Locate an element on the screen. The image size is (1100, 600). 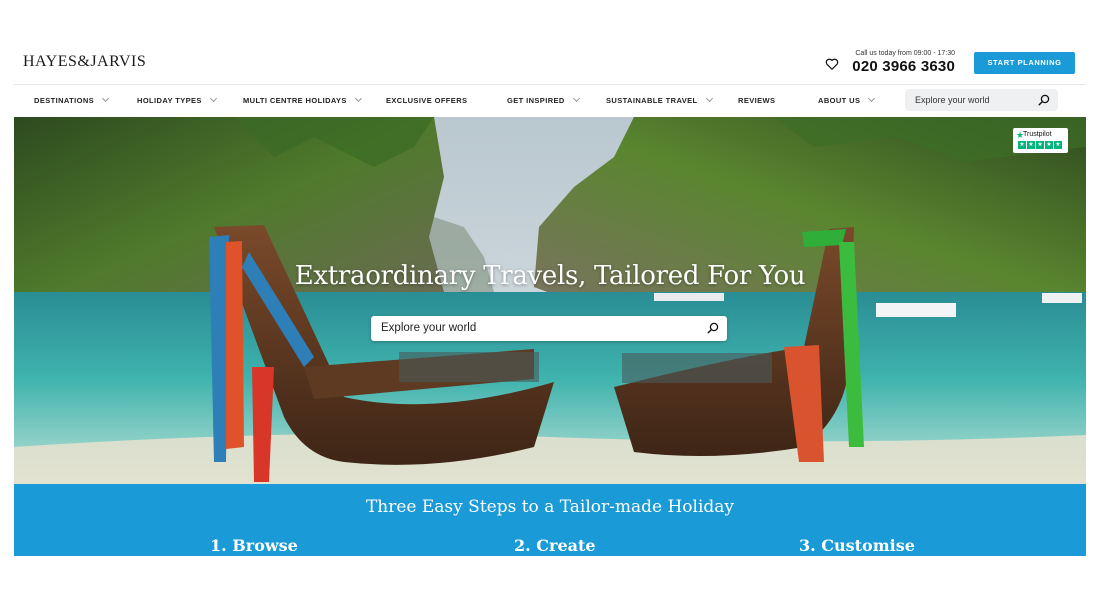
nav-item-reviews: REVIEWS is located at coordinates (756, 100).